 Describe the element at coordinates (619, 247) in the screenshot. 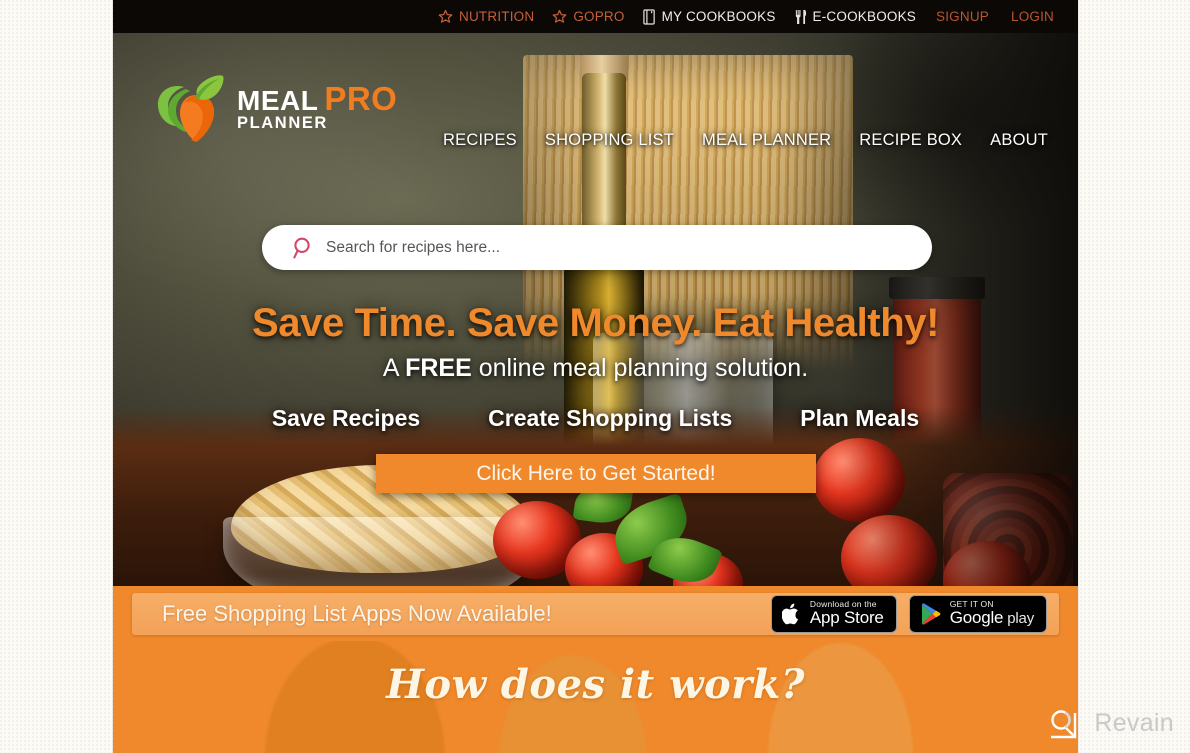

I see `search-input` at that location.